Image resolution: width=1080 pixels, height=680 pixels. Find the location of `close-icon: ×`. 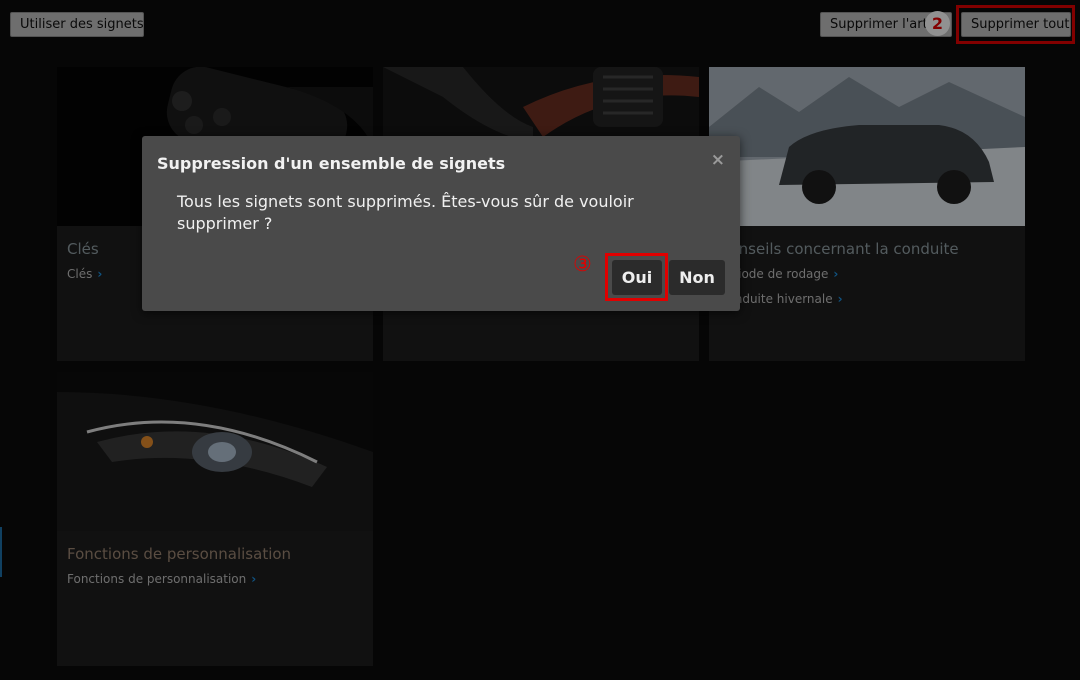

close-icon: × is located at coordinates (718, 160).